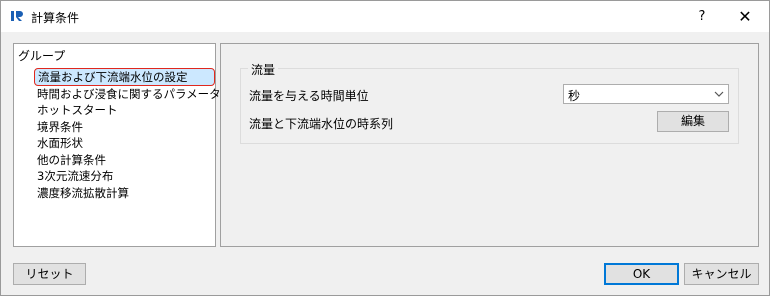 The image size is (770, 296). What do you see at coordinates (641, 274) in the screenshot?
I see `ok-button: OK` at bounding box center [641, 274].